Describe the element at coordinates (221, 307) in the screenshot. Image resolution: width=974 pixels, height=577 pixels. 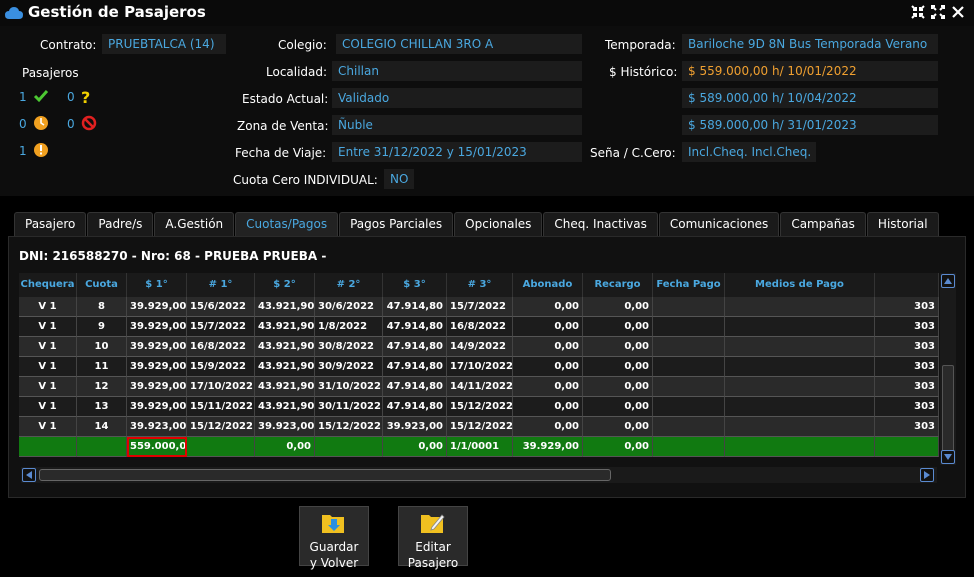
I see `cell-fecha1: 15/6/2022` at that location.